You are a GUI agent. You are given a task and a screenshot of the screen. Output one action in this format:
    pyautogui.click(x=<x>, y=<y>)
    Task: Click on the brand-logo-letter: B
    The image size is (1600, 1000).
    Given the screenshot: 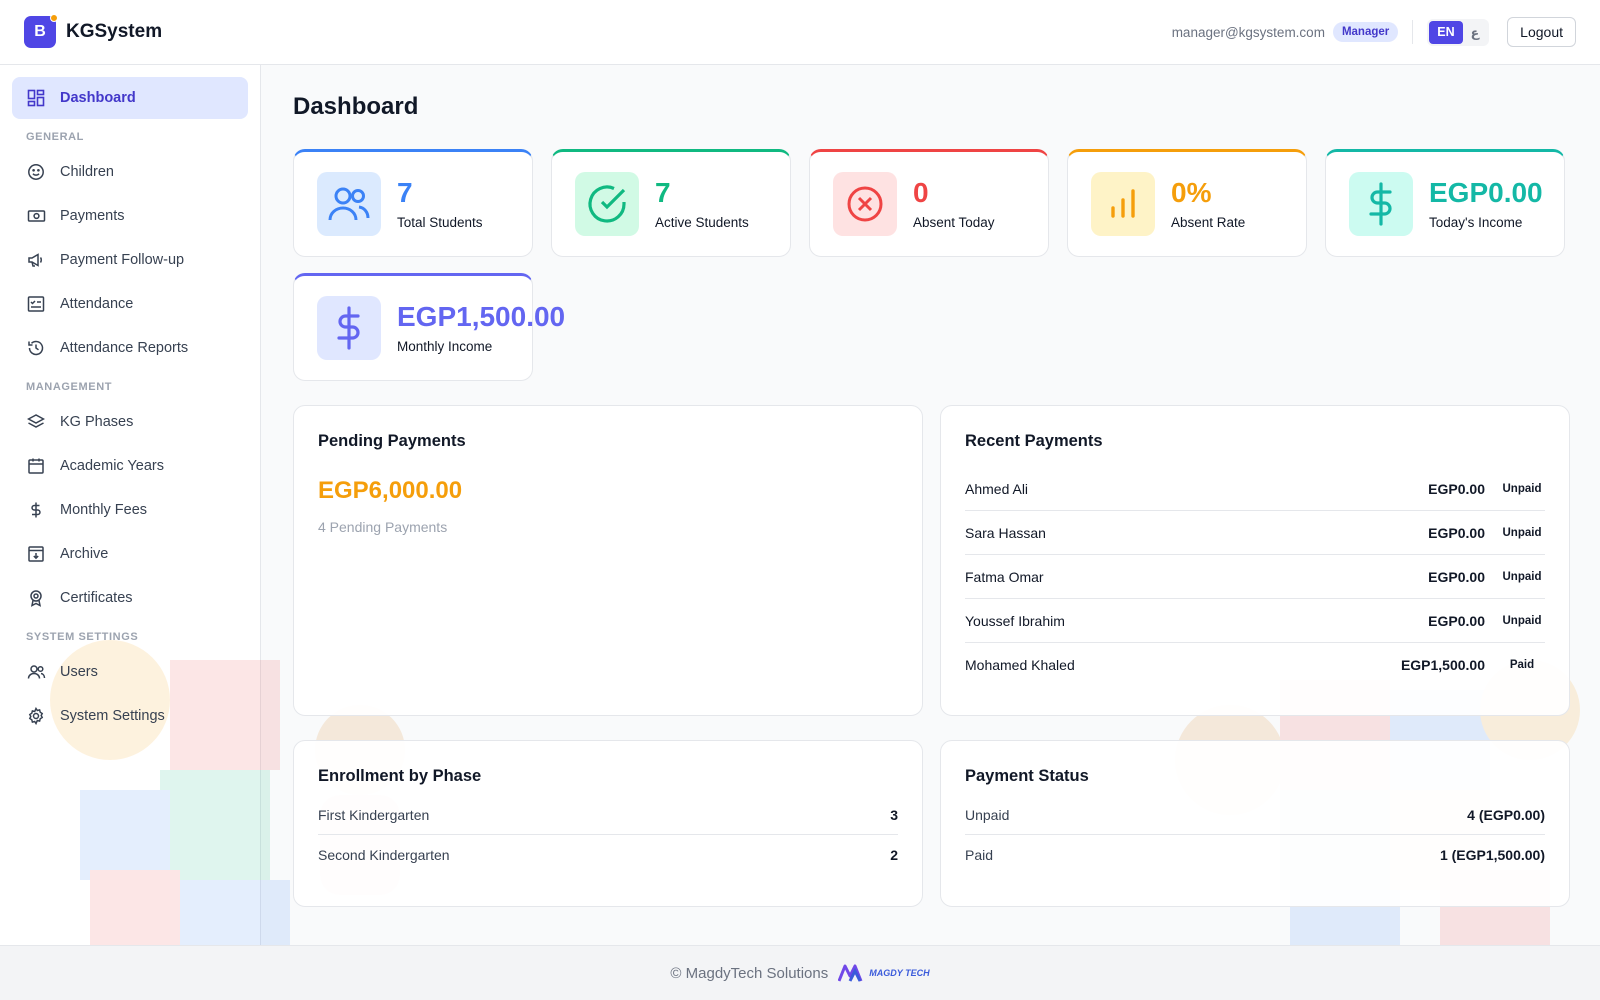 What is the action you would take?
    pyautogui.click(x=40, y=31)
    